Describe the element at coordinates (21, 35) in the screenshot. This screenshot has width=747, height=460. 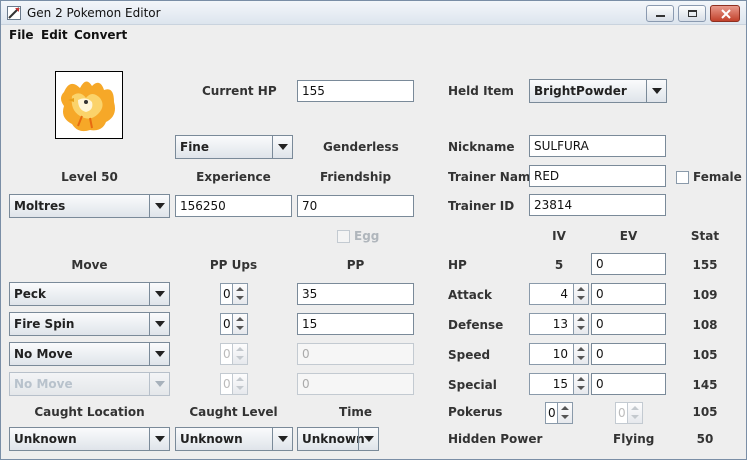
I see `menu-file: File` at that location.